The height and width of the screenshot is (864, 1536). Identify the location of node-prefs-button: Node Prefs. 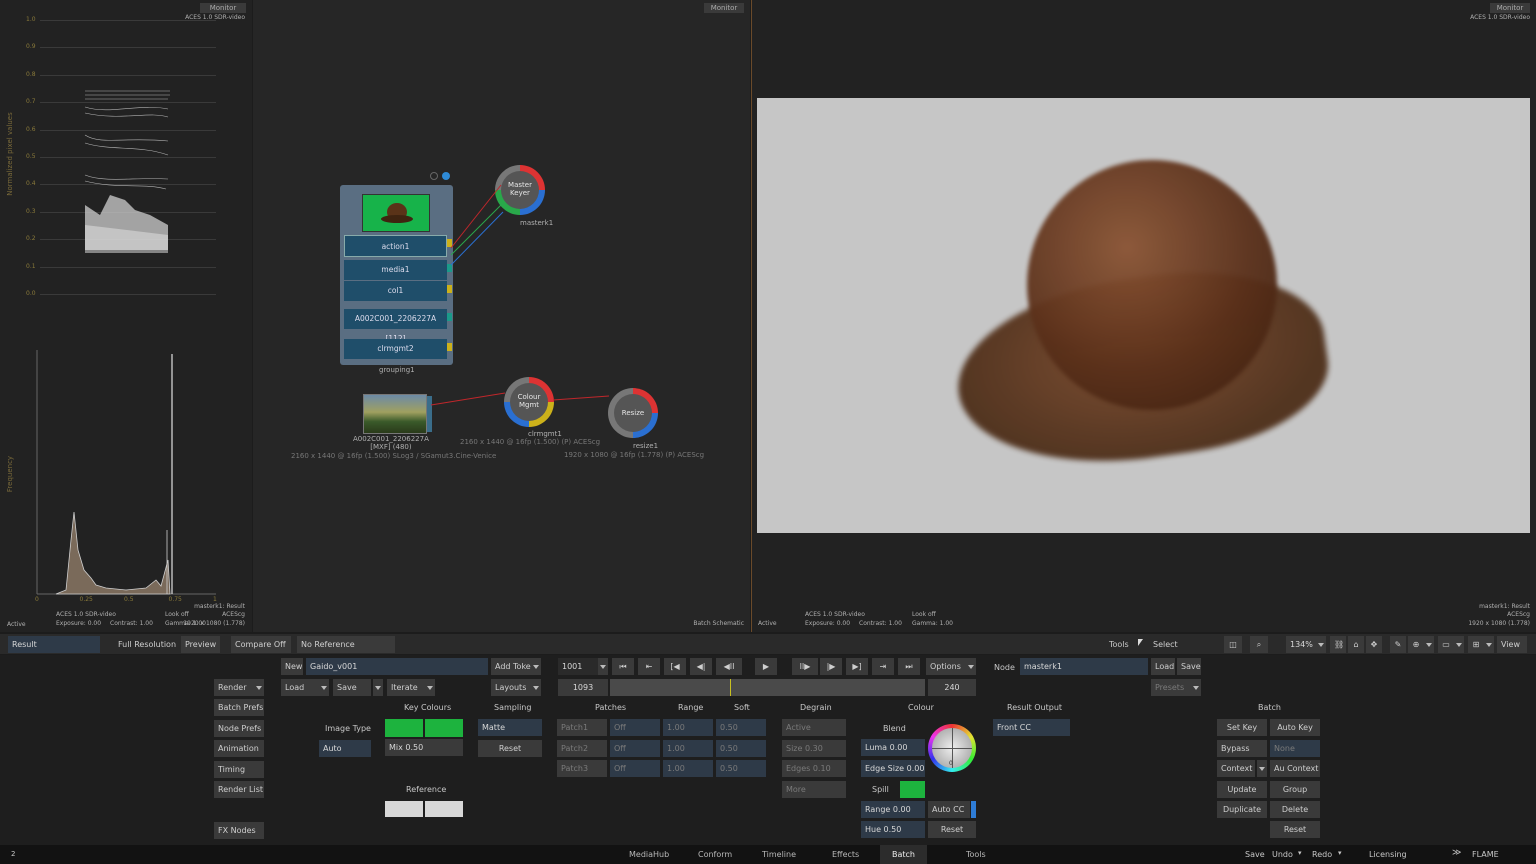
(239, 728).